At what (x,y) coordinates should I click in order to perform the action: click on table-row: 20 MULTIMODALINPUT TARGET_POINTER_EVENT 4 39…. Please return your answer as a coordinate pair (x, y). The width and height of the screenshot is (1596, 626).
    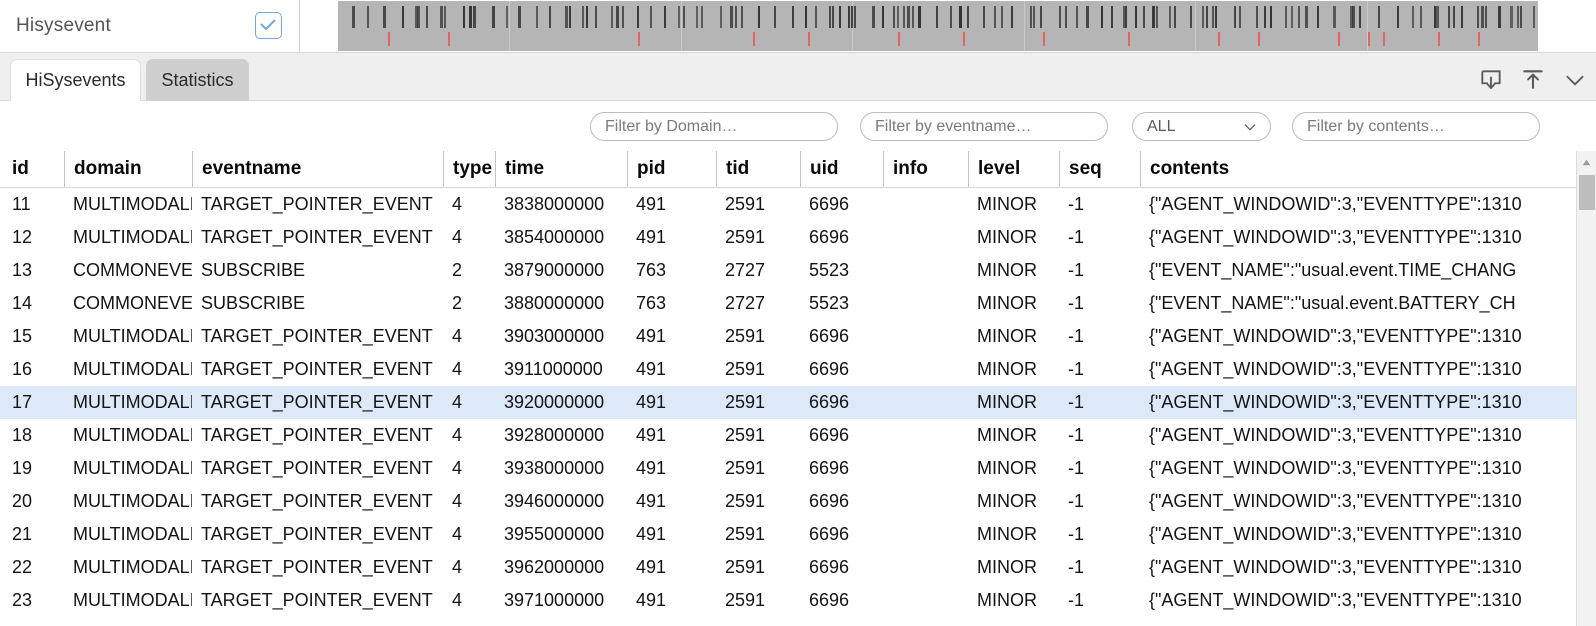
    Looking at the image, I should click on (798, 501).